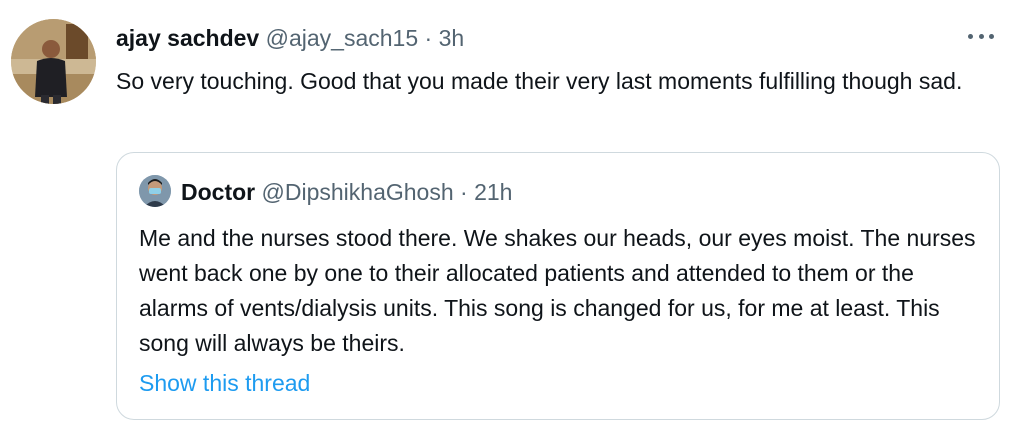 This screenshot has height=430, width=1010. Describe the element at coordinates (452, 38) in the screenshot. I see `tweet-timestamp: 3h` at that location.